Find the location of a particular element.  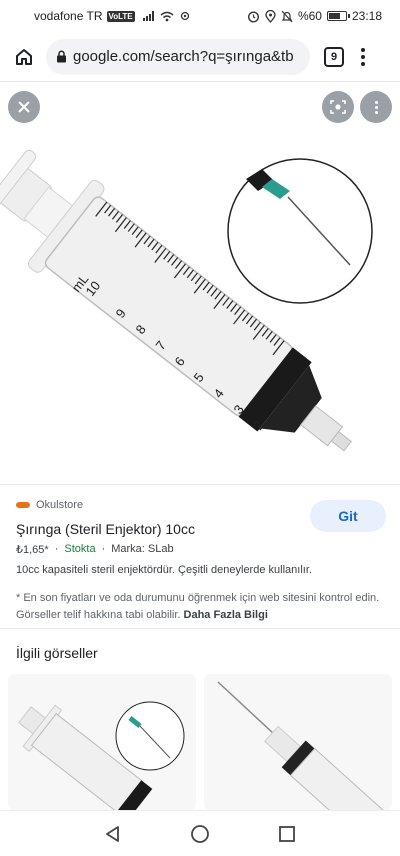

status-bar: vodafone TR VoLTE %60 23:18 is located at coordinates (200, 16).